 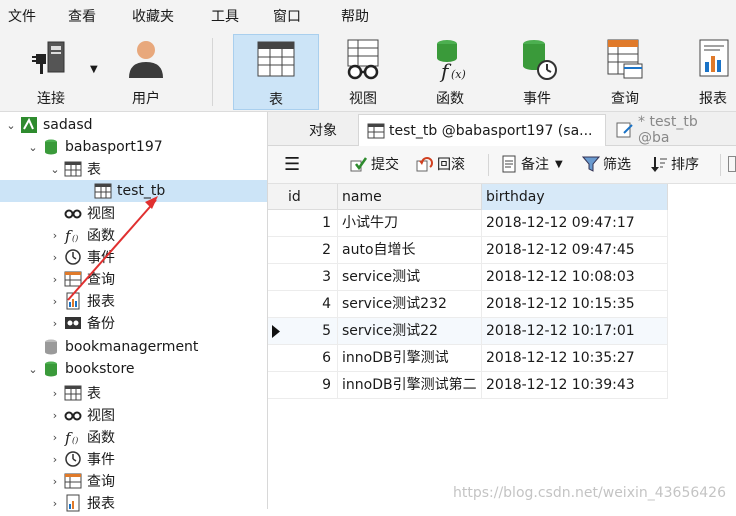 I want to click on query-button: 查询, so click(x=625, y=72).